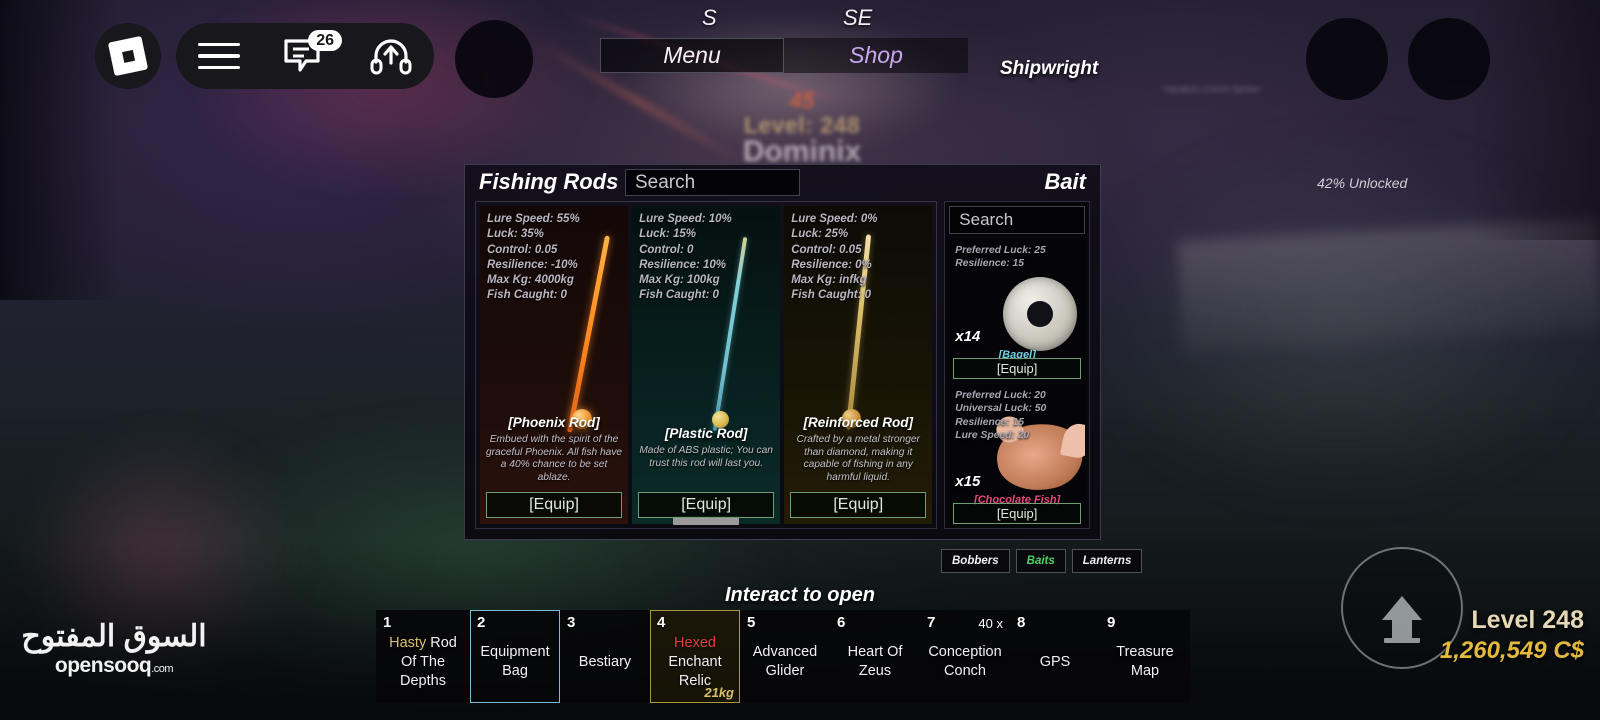  What do you see at coordinates (114, 665) in the screenshot?
I see `watermark-latin: opensooq.com` at bounding box center [114, 665].